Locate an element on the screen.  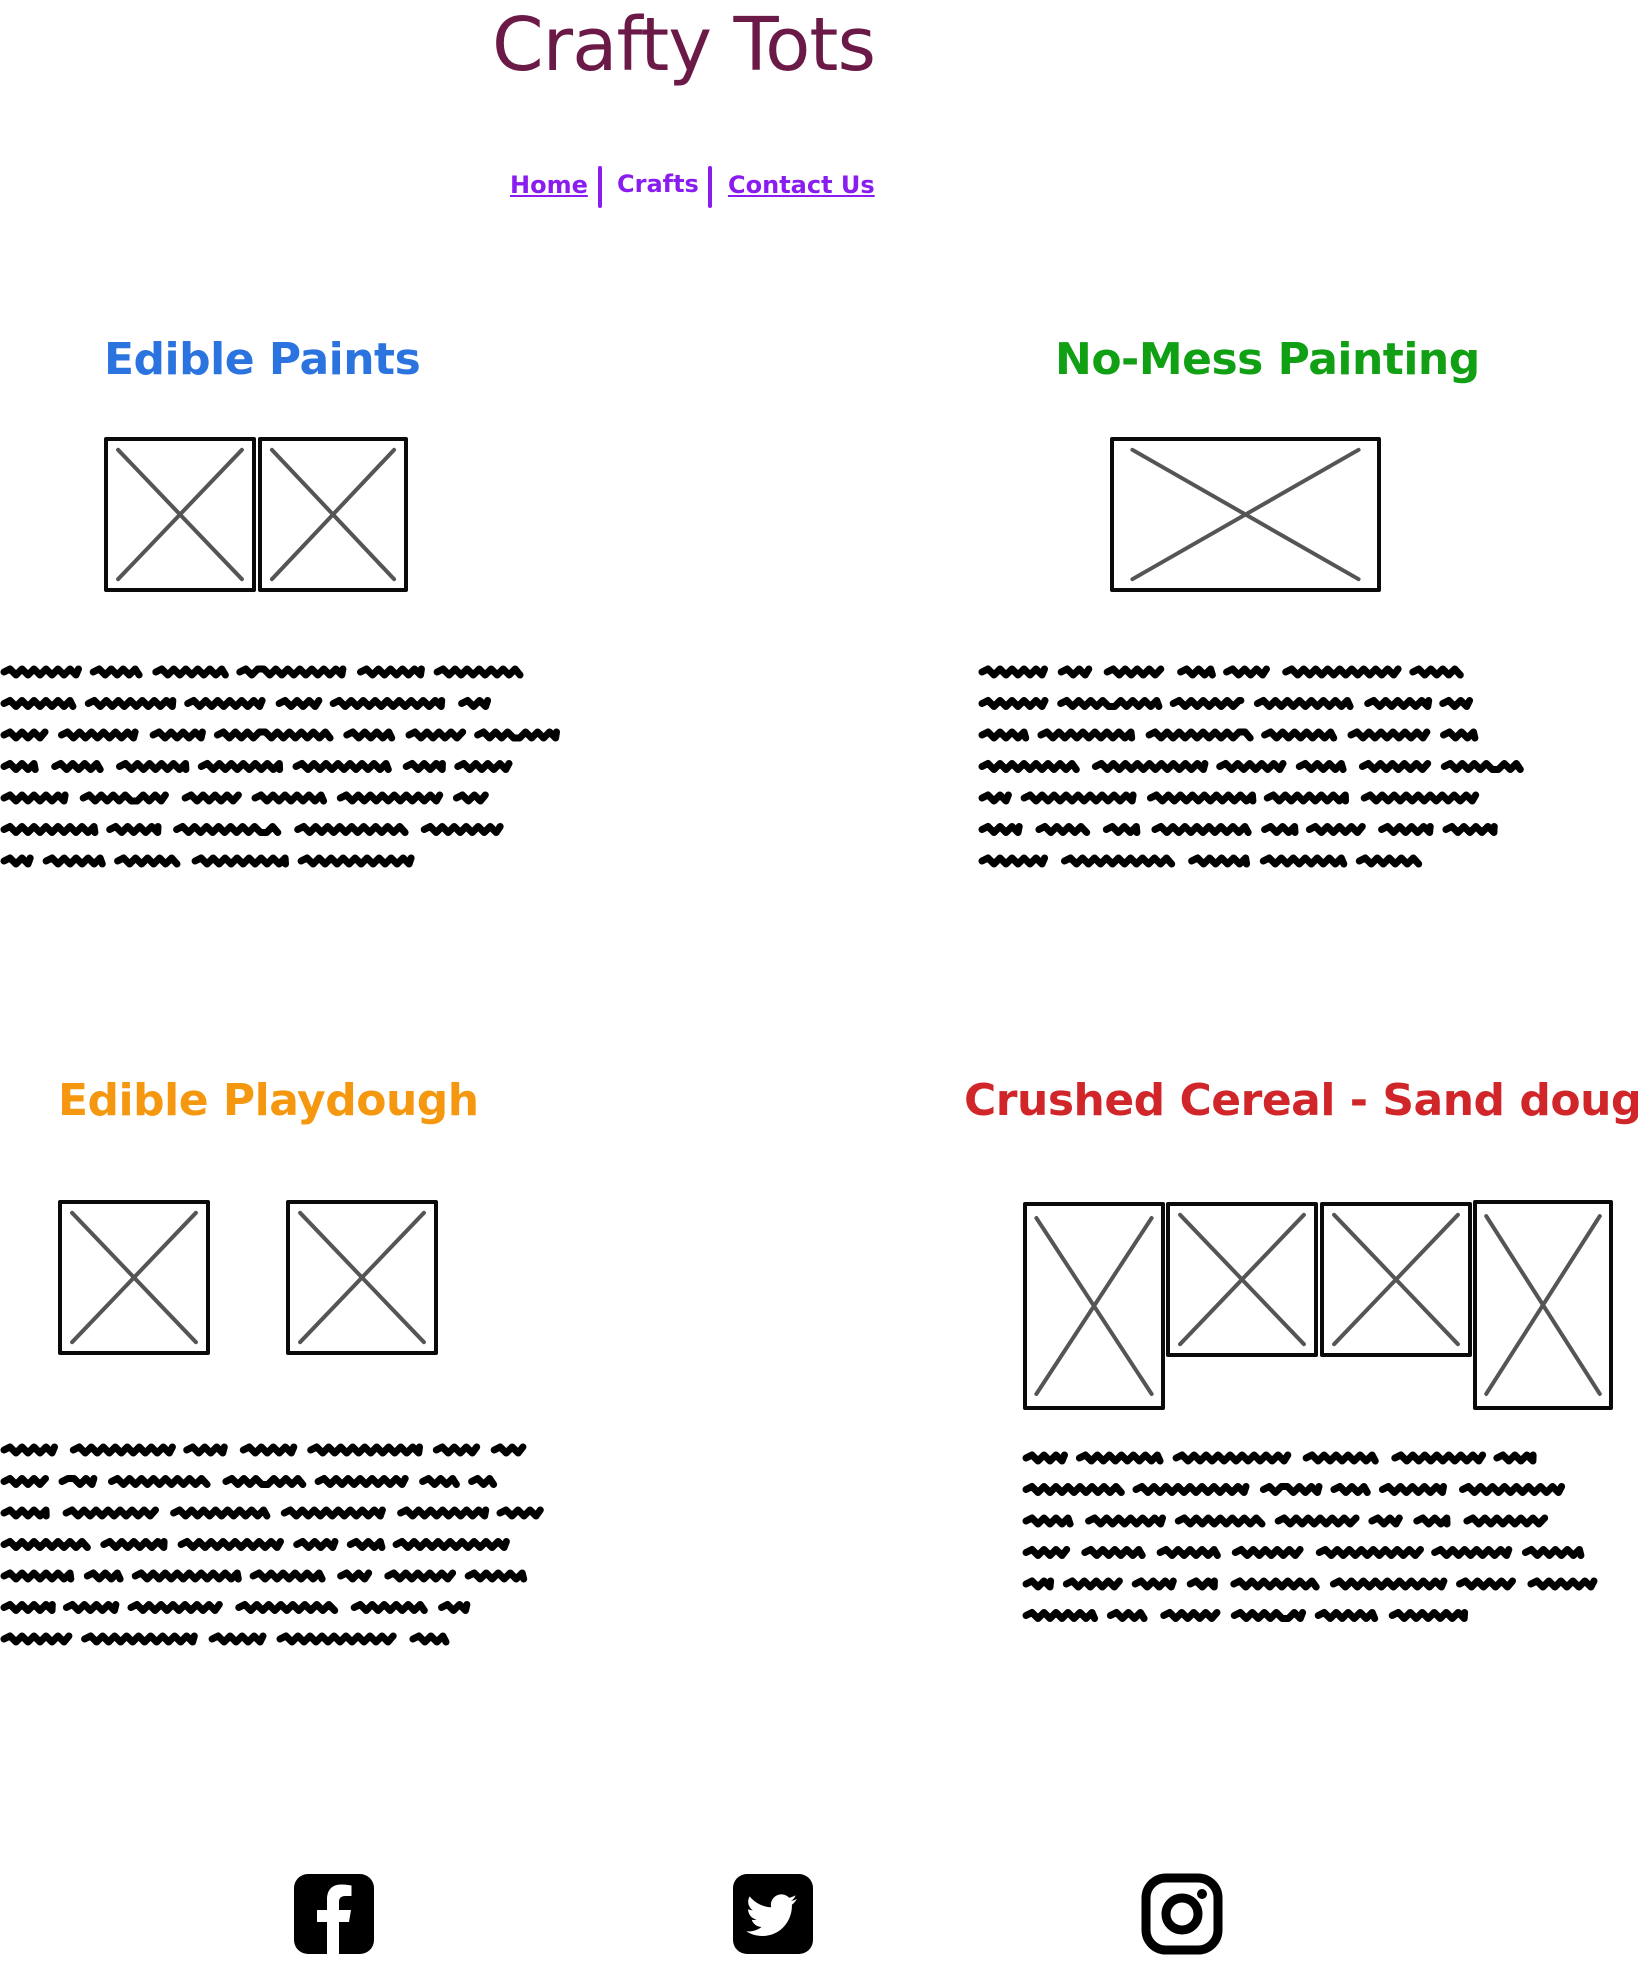
site-title: Crafty Tots is located at coordinates (684, 45).